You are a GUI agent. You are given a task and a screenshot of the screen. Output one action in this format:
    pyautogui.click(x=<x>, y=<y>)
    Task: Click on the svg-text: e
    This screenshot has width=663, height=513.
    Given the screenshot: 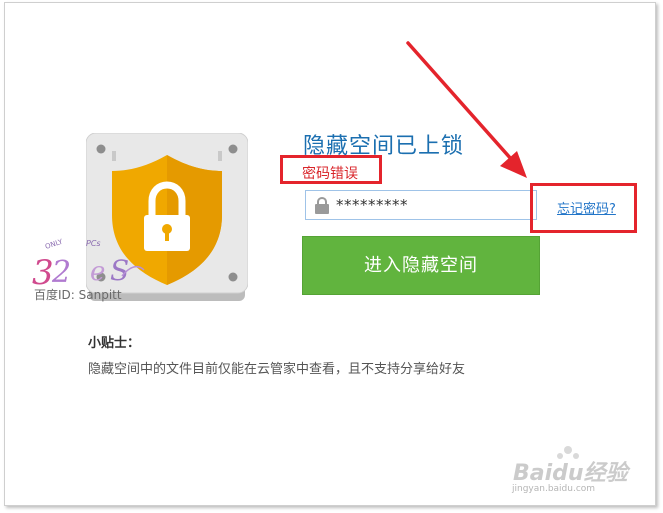 What is the action you would take?
    pyautogui.click(x=97, y=272)
    